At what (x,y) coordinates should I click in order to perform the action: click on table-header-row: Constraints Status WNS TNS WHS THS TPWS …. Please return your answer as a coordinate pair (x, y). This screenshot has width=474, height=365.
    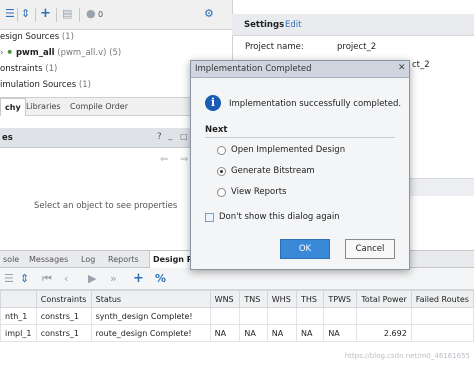
    Looking at the image, I should click on (237, 299).